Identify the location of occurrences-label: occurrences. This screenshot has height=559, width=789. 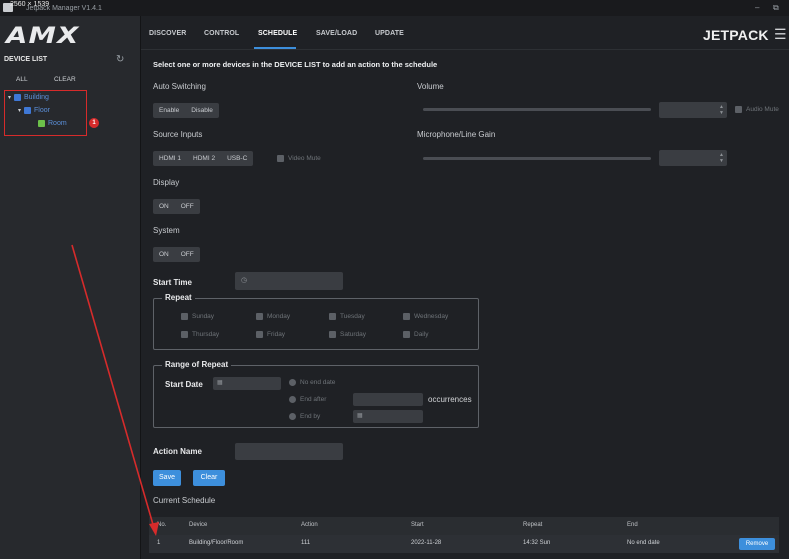
(450, 399).